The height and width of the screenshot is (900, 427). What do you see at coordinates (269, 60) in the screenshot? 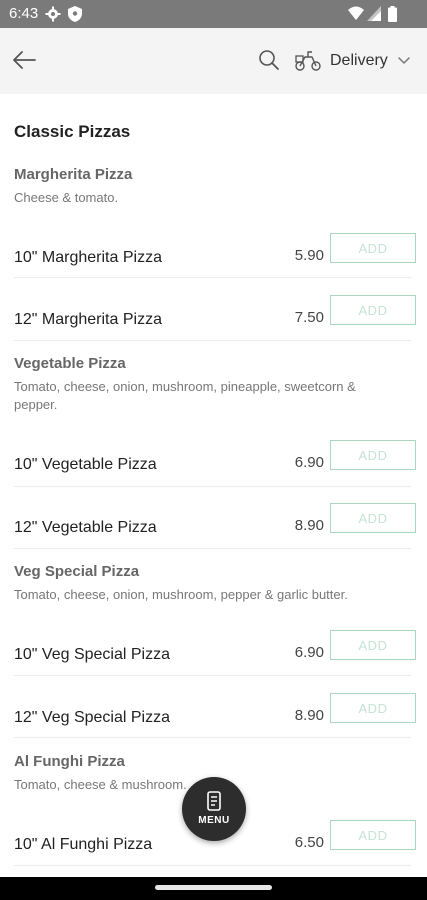
I see `search-icon` at bounding box center [269, 60].